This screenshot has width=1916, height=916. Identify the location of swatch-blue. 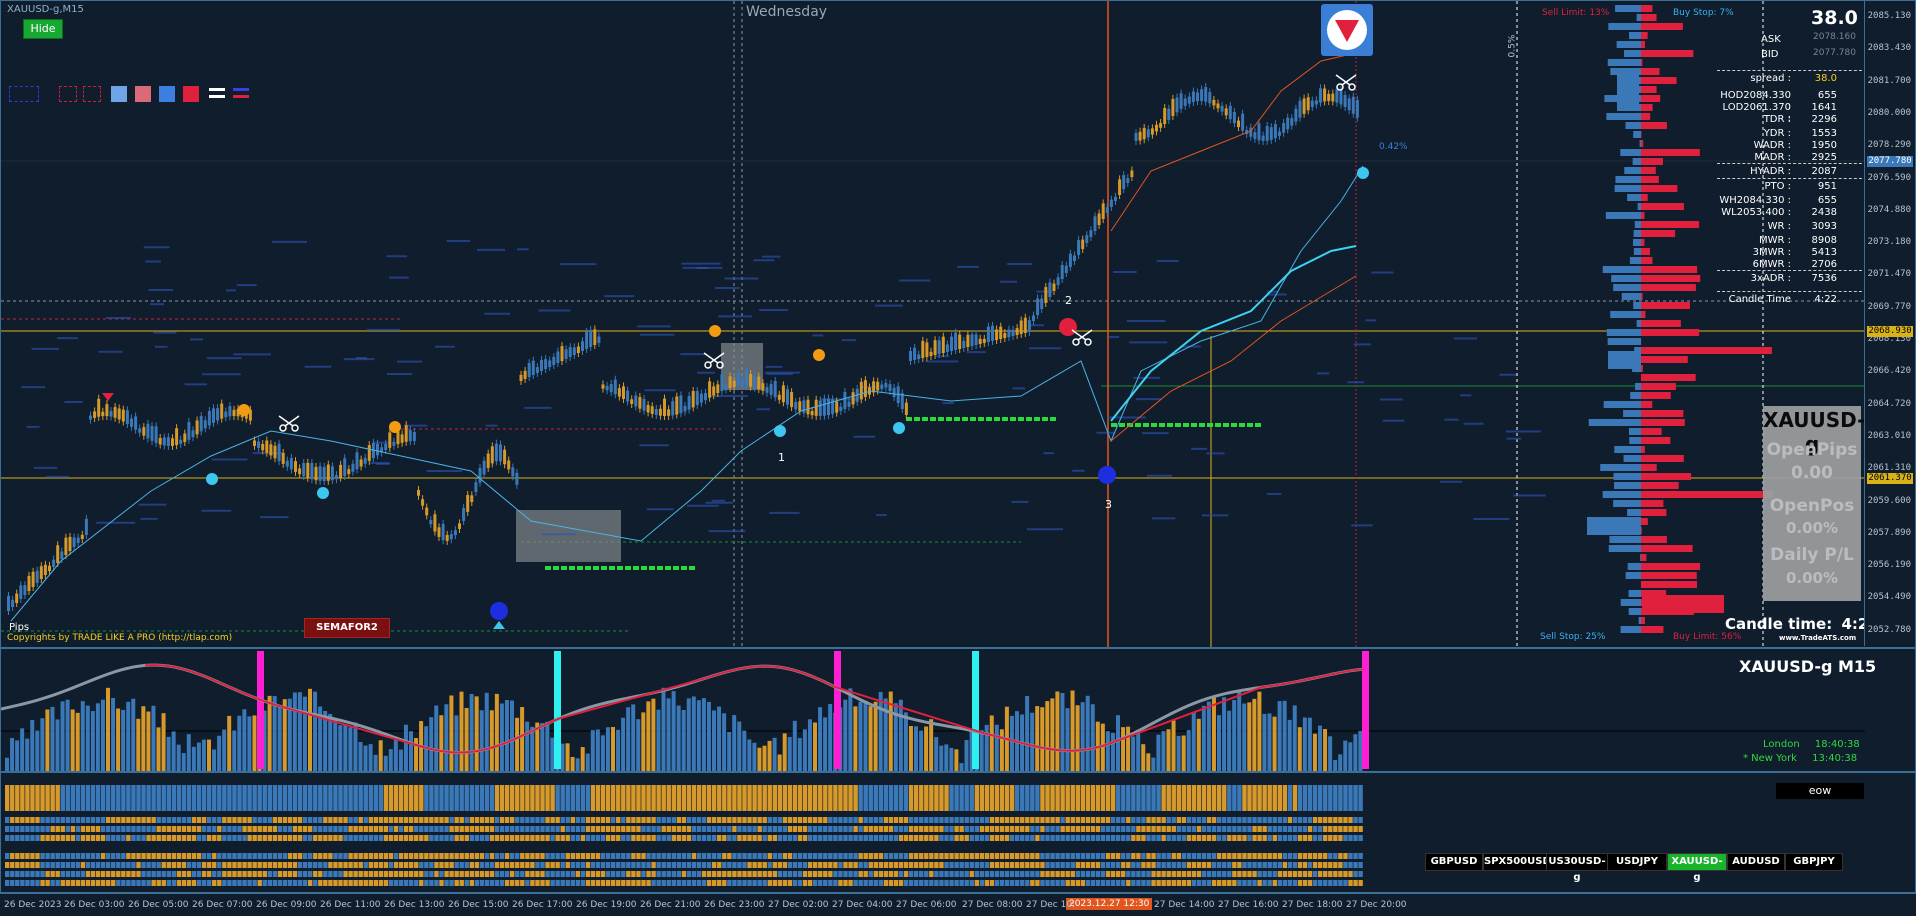
(167, 94).